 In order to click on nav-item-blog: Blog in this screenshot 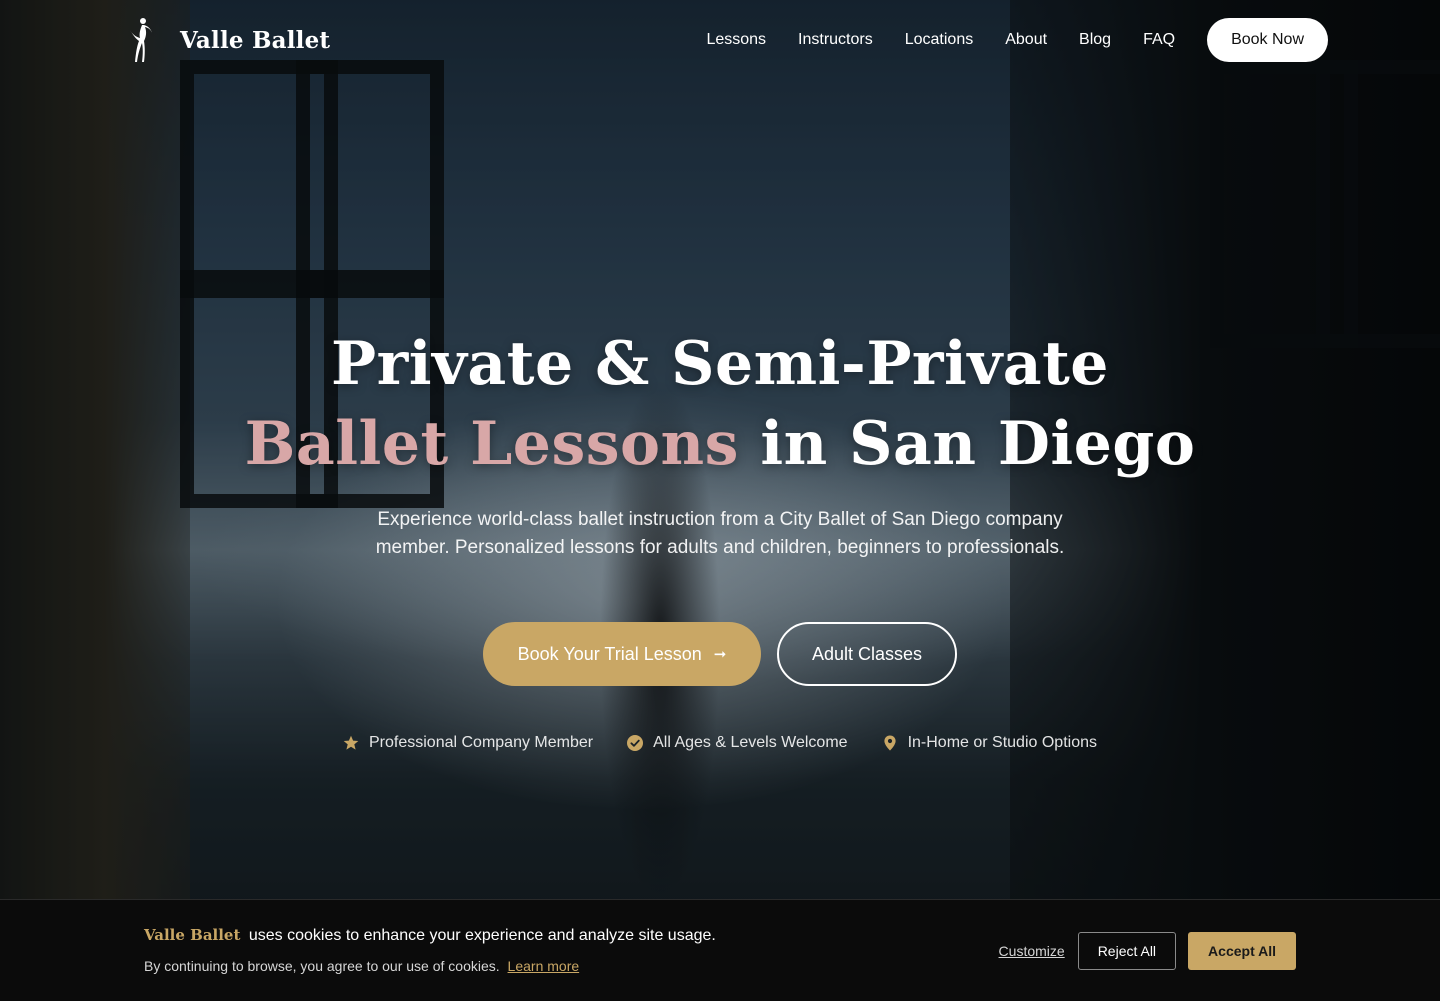, I will do `click(1095, 40)`.